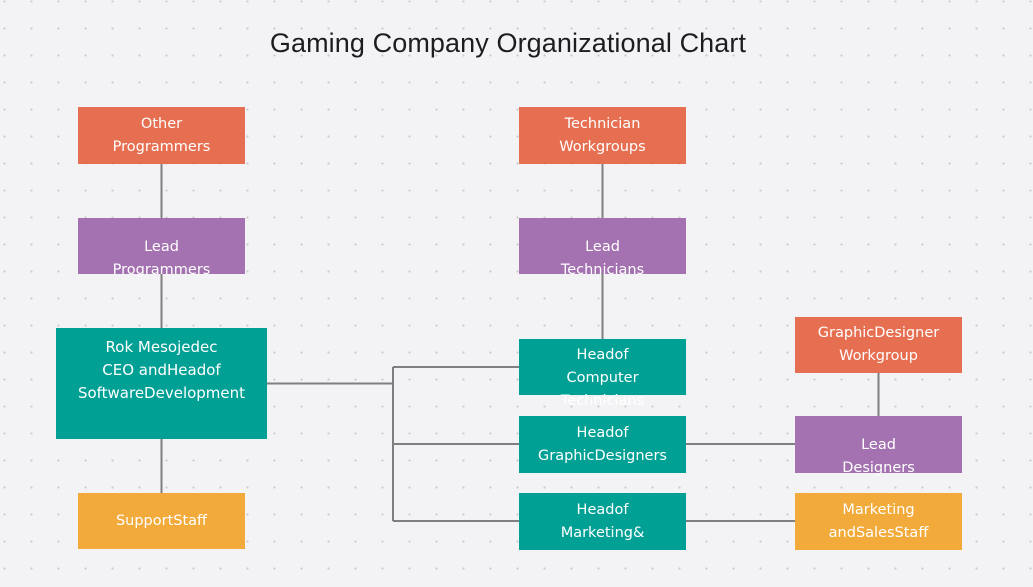  I want to click on node-support-staff: SupportStaff, so click(161, 521).